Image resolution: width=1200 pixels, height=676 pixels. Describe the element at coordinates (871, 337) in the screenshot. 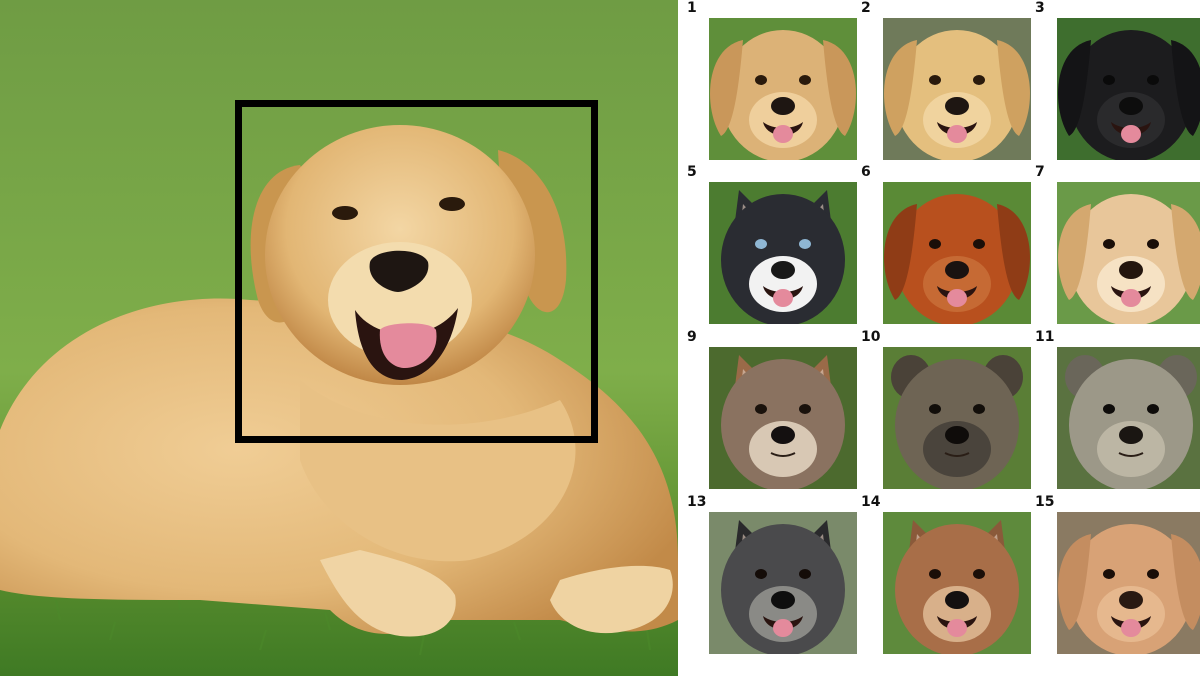

I see `cell-number: 10` at that location.